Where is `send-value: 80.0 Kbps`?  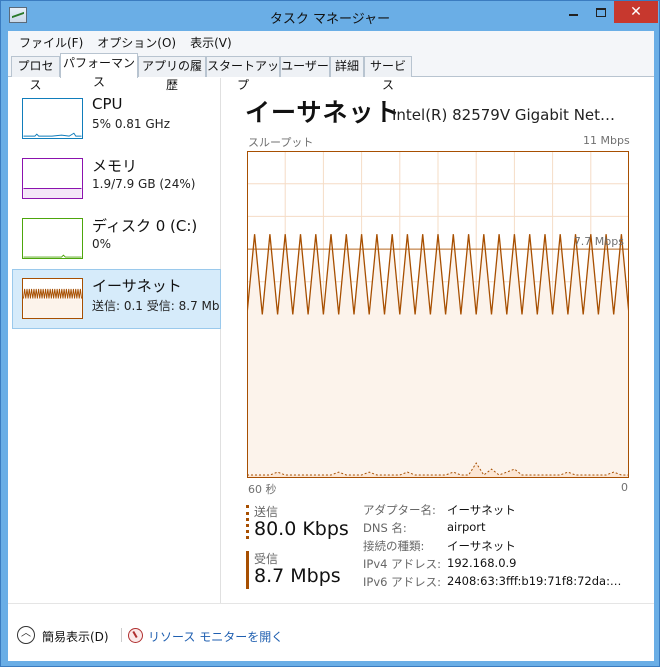 send-value: 80.0 Kbps is located at coordinates (301, 529).